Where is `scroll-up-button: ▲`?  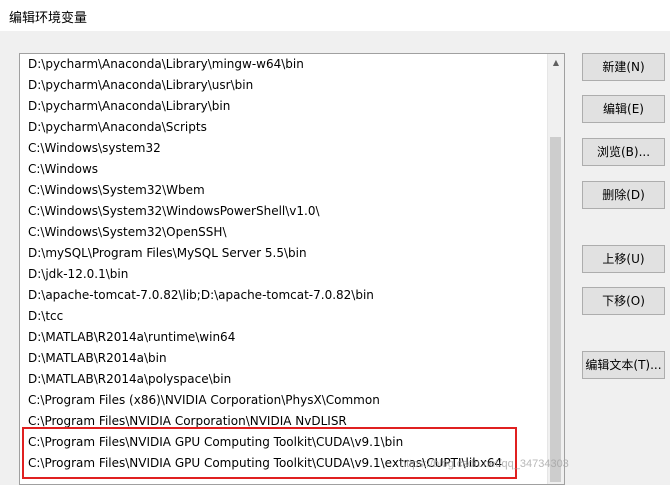 scroll-up-button: ▲ is located at coordinates (556, 62).